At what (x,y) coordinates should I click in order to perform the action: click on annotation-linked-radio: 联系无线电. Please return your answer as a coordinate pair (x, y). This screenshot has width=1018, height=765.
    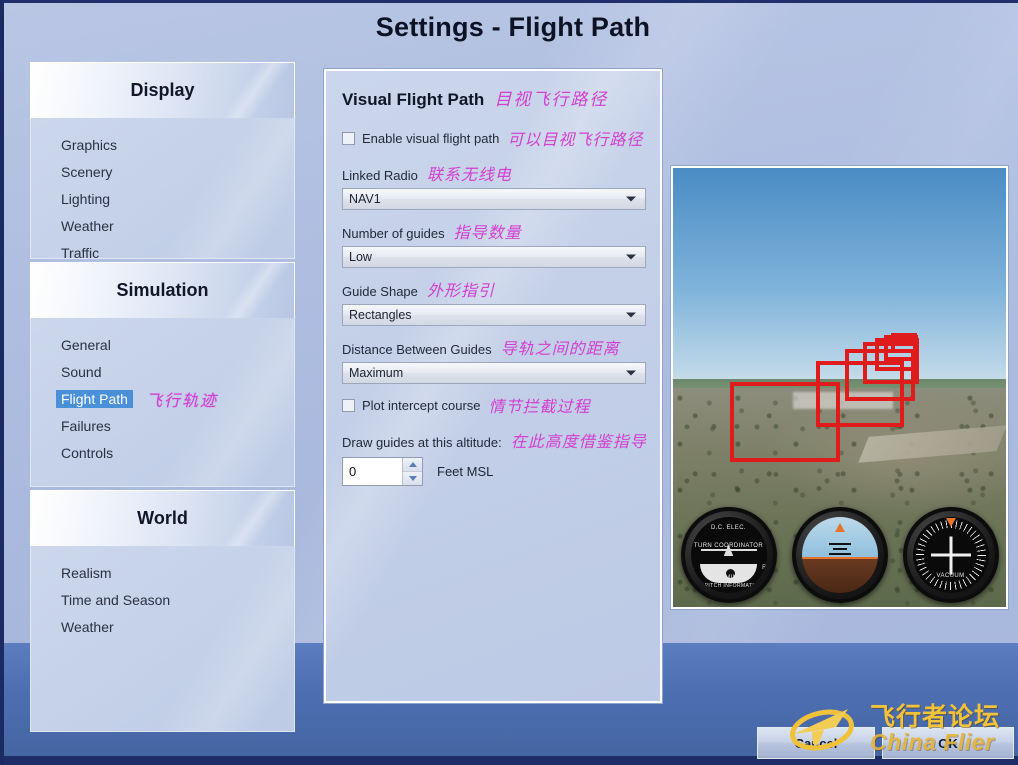
    Looking at the image, I should click on (469, 174).